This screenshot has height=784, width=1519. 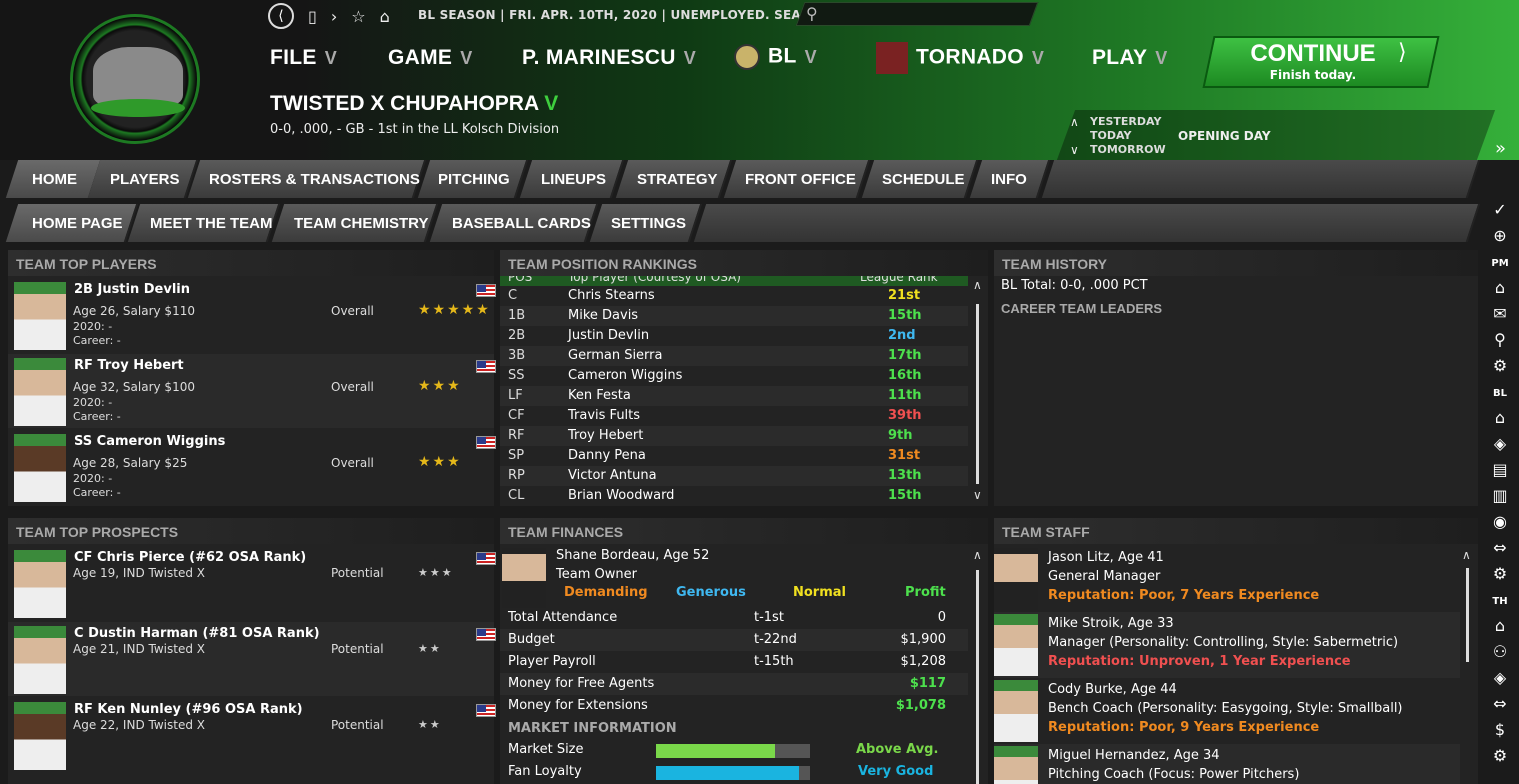 What do you see at coordinates (1402, 52) in the screenshot?
I see `chevron-right-icon: ⟩` at bounding box center [1402, 52].